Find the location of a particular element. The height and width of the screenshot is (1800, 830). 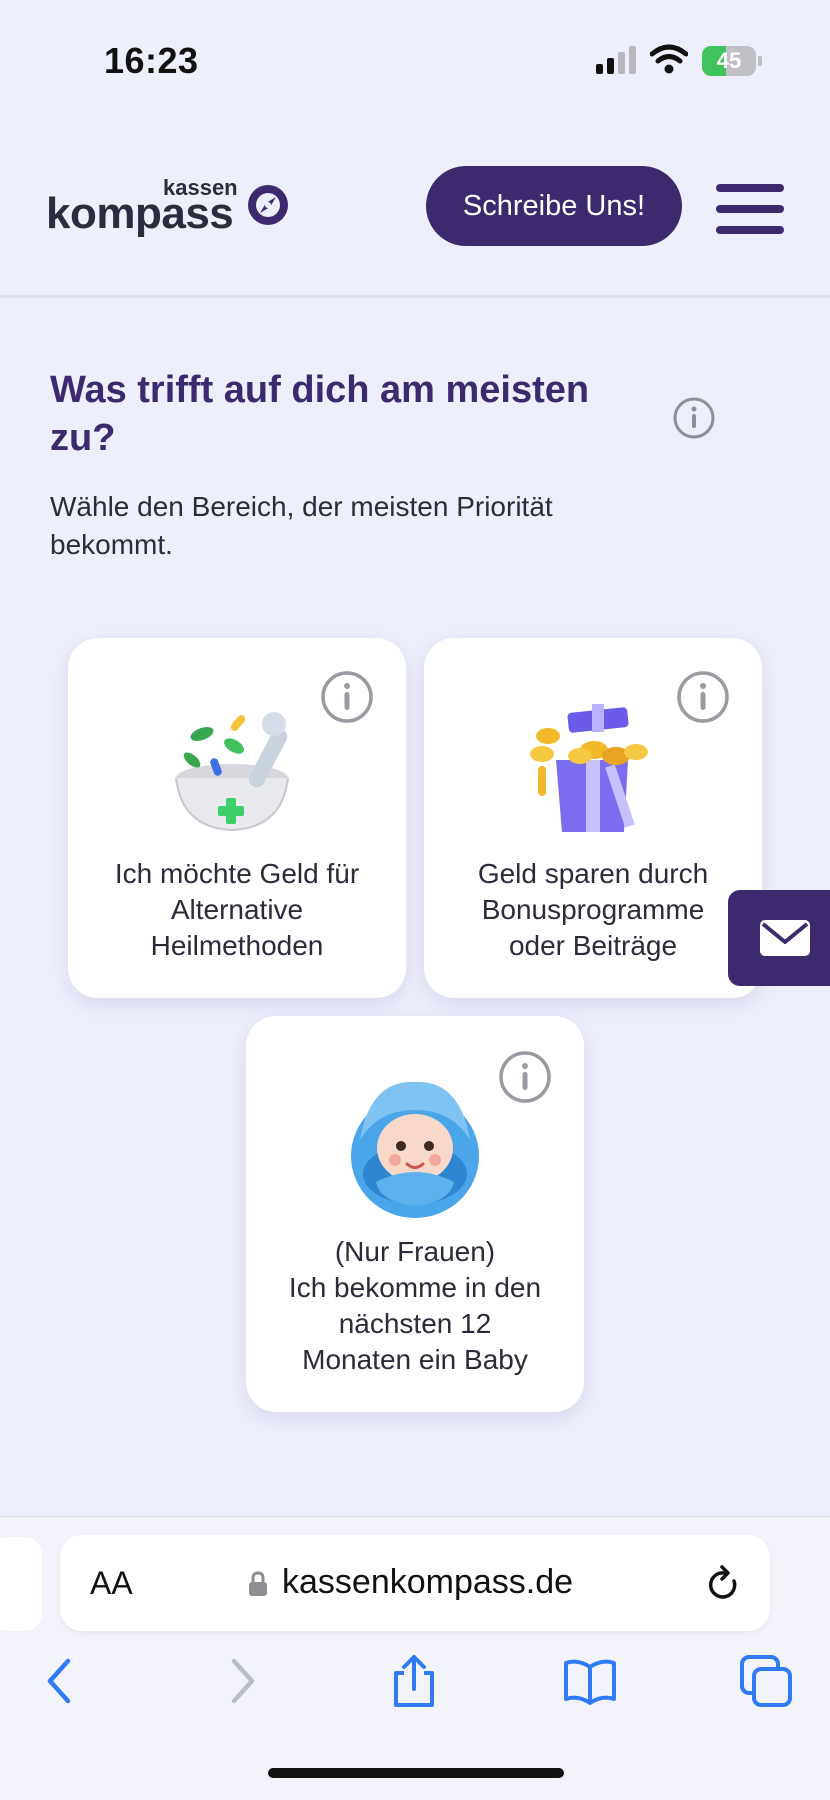

logo-big-text: kompass is located at coordinates (140, 213).